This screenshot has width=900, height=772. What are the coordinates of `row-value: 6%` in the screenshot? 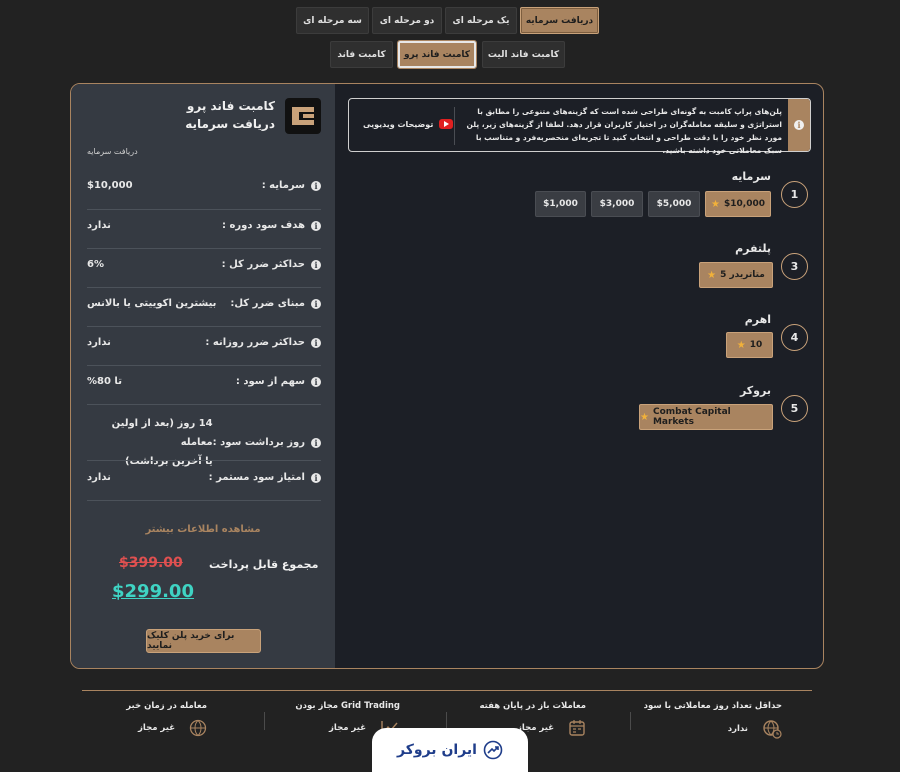 It's located at (95, 264).